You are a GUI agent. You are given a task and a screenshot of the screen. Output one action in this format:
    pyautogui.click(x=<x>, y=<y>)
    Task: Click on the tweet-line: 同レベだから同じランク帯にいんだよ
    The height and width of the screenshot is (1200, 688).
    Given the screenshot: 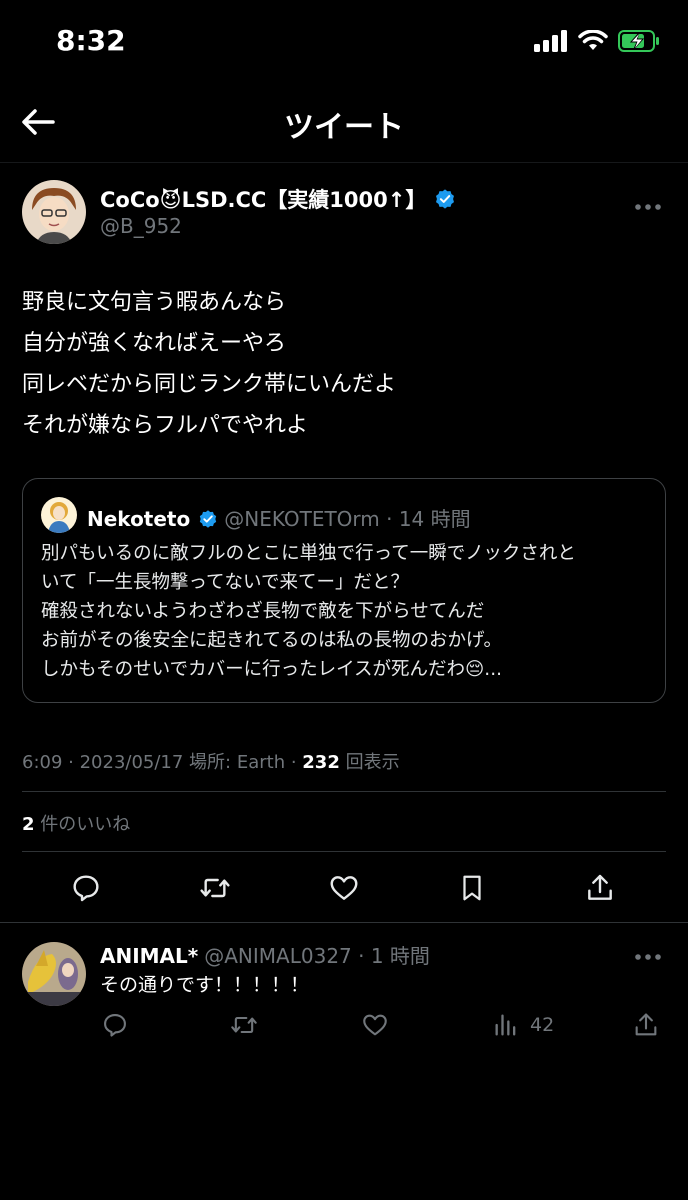 What is the action you would take?
    pyautogui.click(x=209, y=384)
    